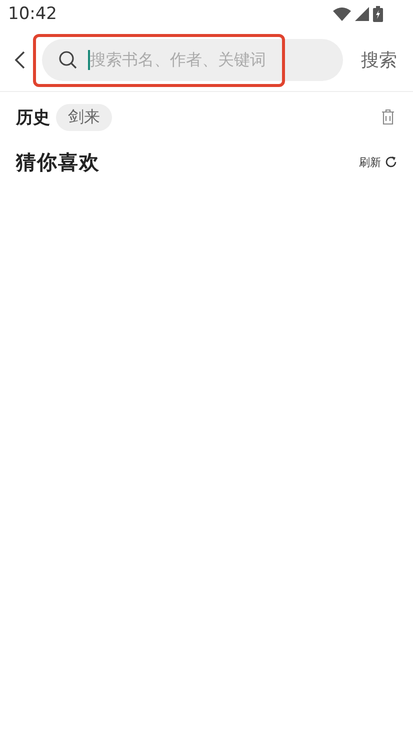  Describe the element at coordinates (20, 60) in the screenshot. I see `back-icon` at that location.